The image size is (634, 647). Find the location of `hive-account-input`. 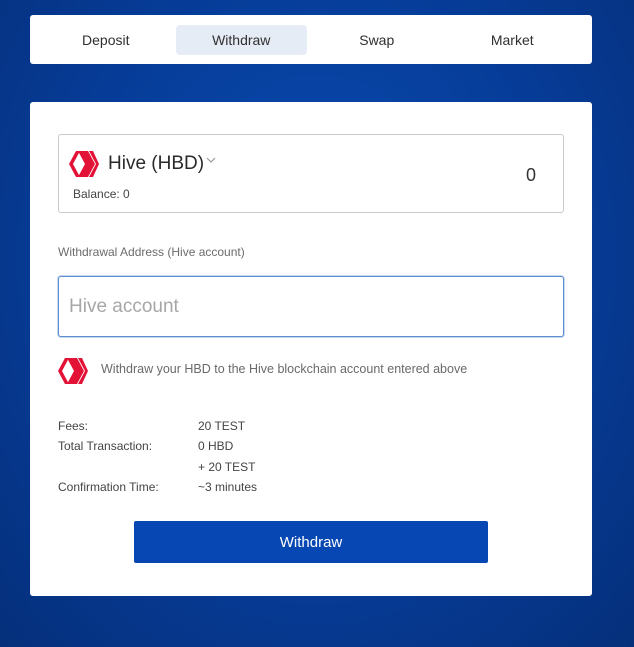

hive-account-input is located at coordinates (311, 306).